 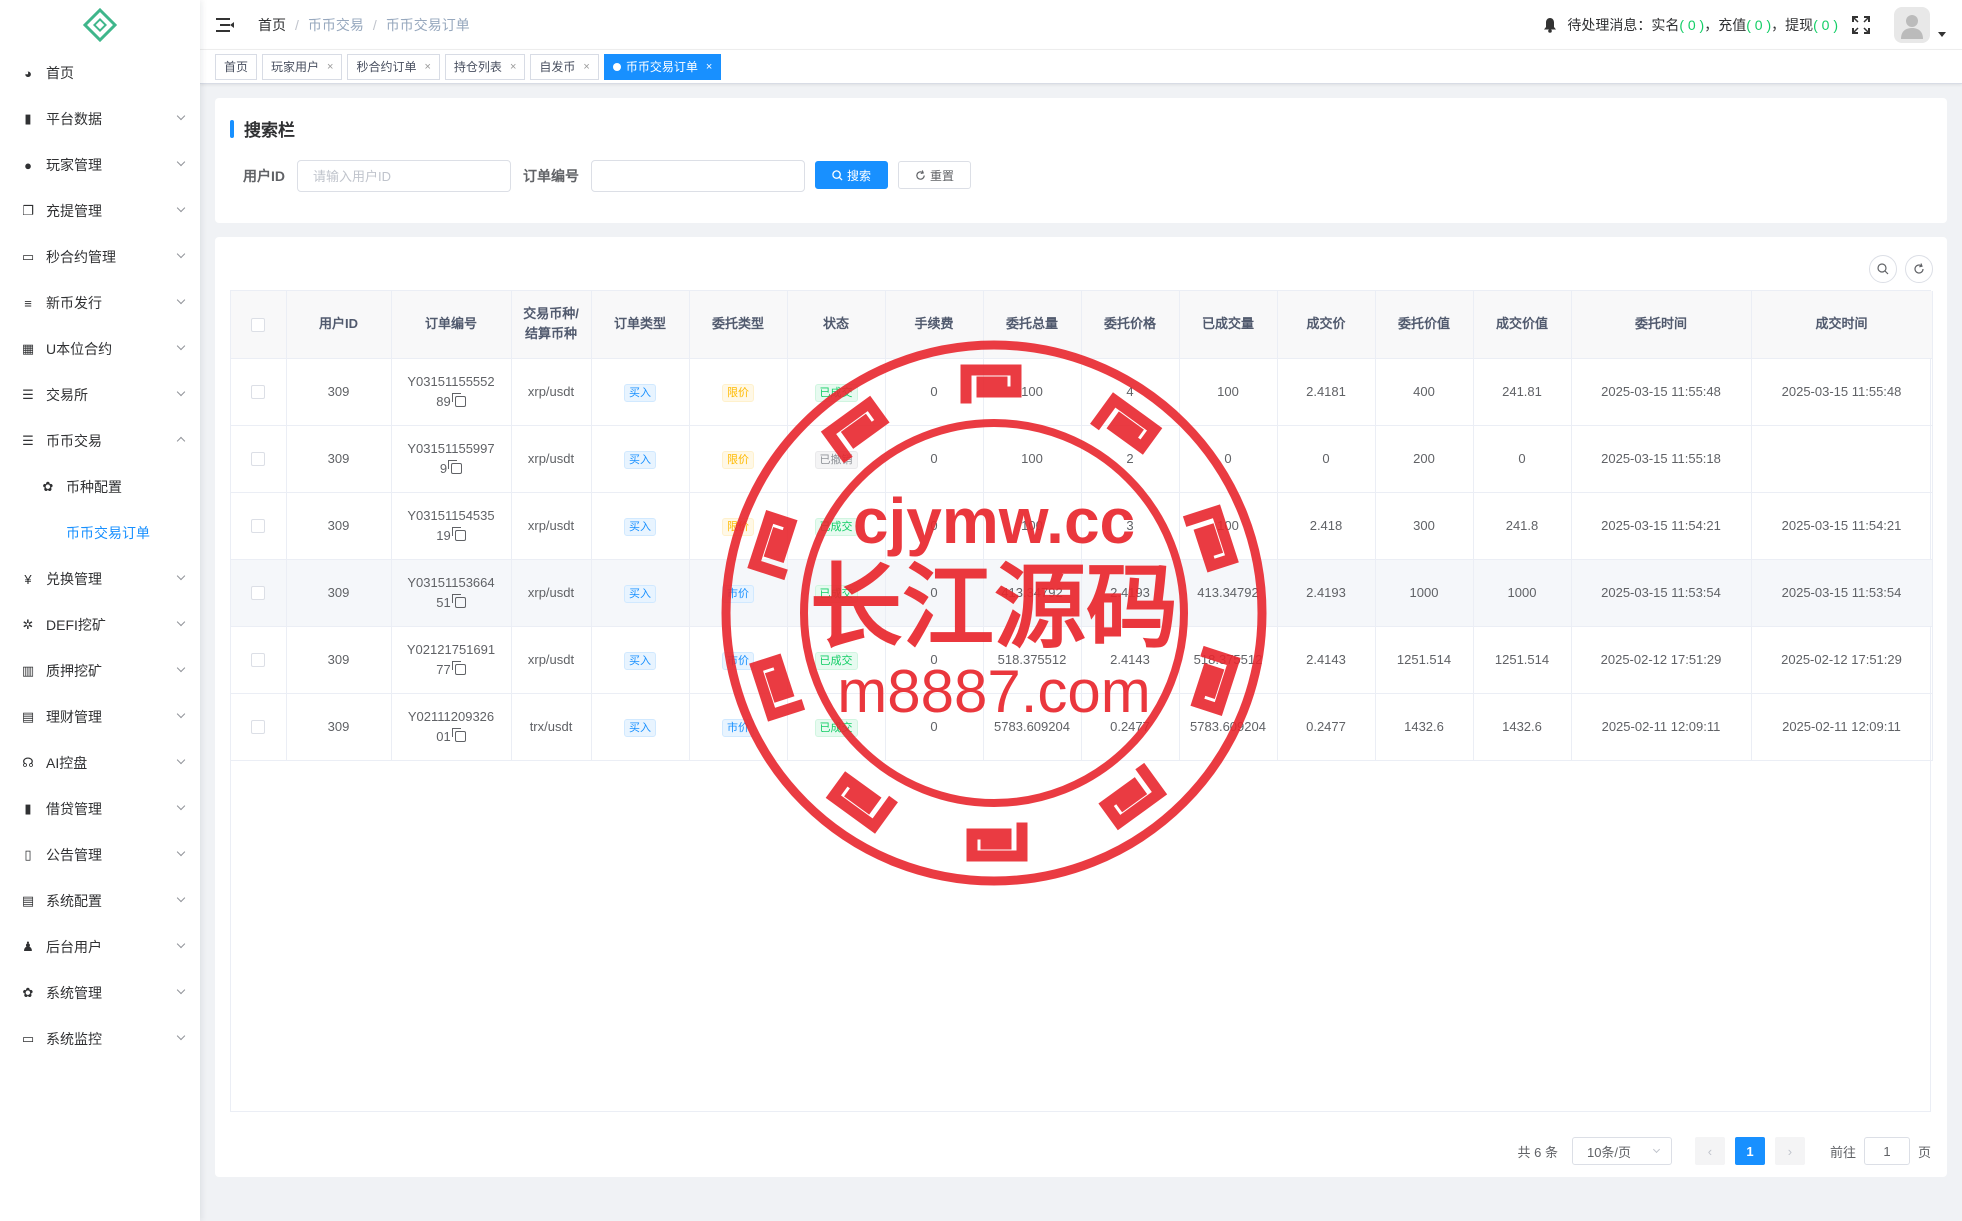 I want to click on sidebar-item: ✿ 系统管理, so click(x=100, y=993).